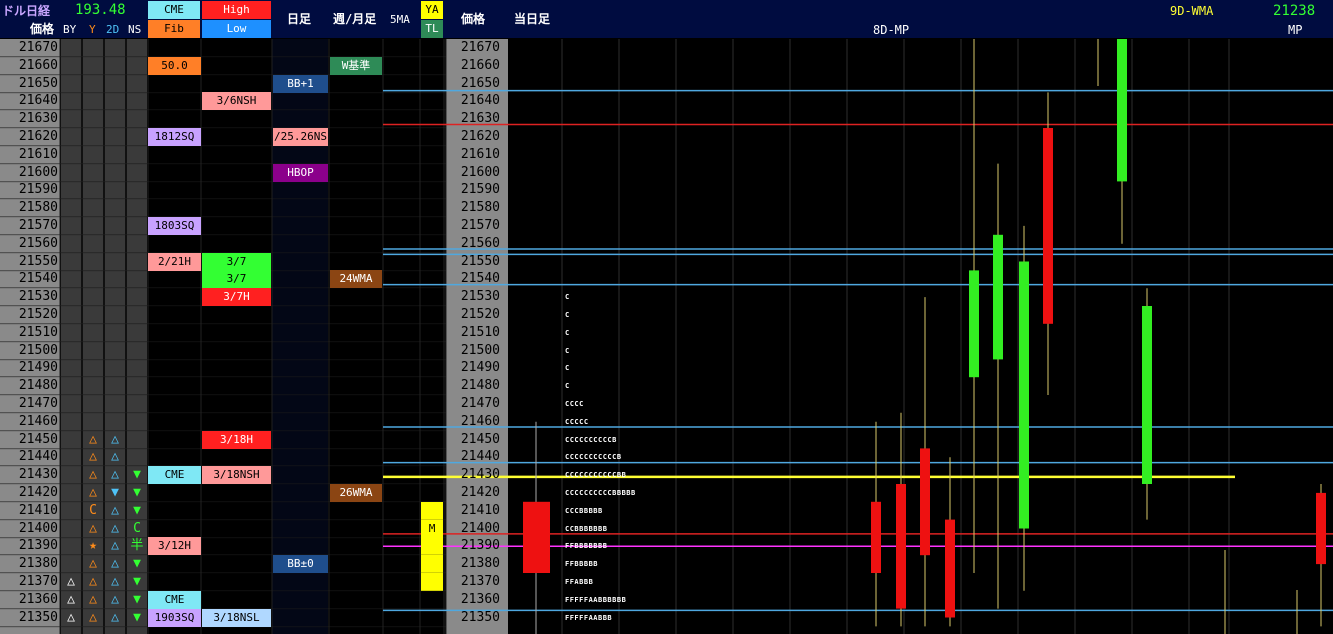 The width and height of the screenshot is (1333, 634). Describe the element at coordinates (300, 564) in the screenshot. I see `level-label: BB±0` at that location.